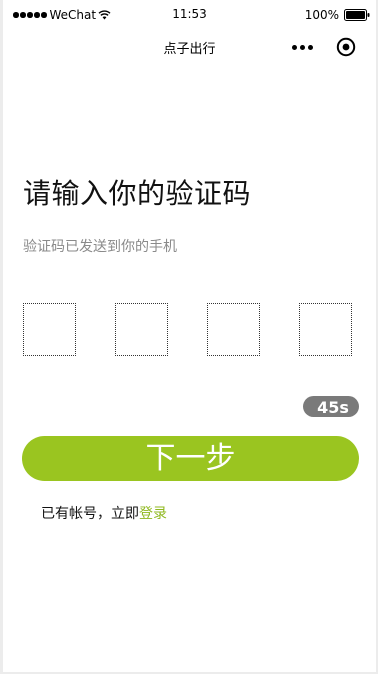 The width and height of the screenshot is (378, 674). I want to click on login-prompt: 已有帐号，立即登录, so click(104, 513).